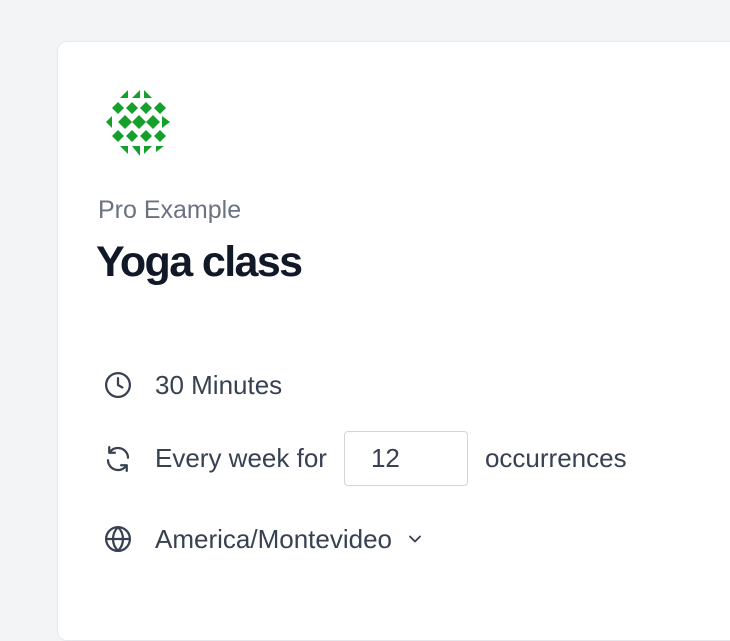 The image size is (730, 641). I want to click on event-title: Yoga class, so click(199, 262).